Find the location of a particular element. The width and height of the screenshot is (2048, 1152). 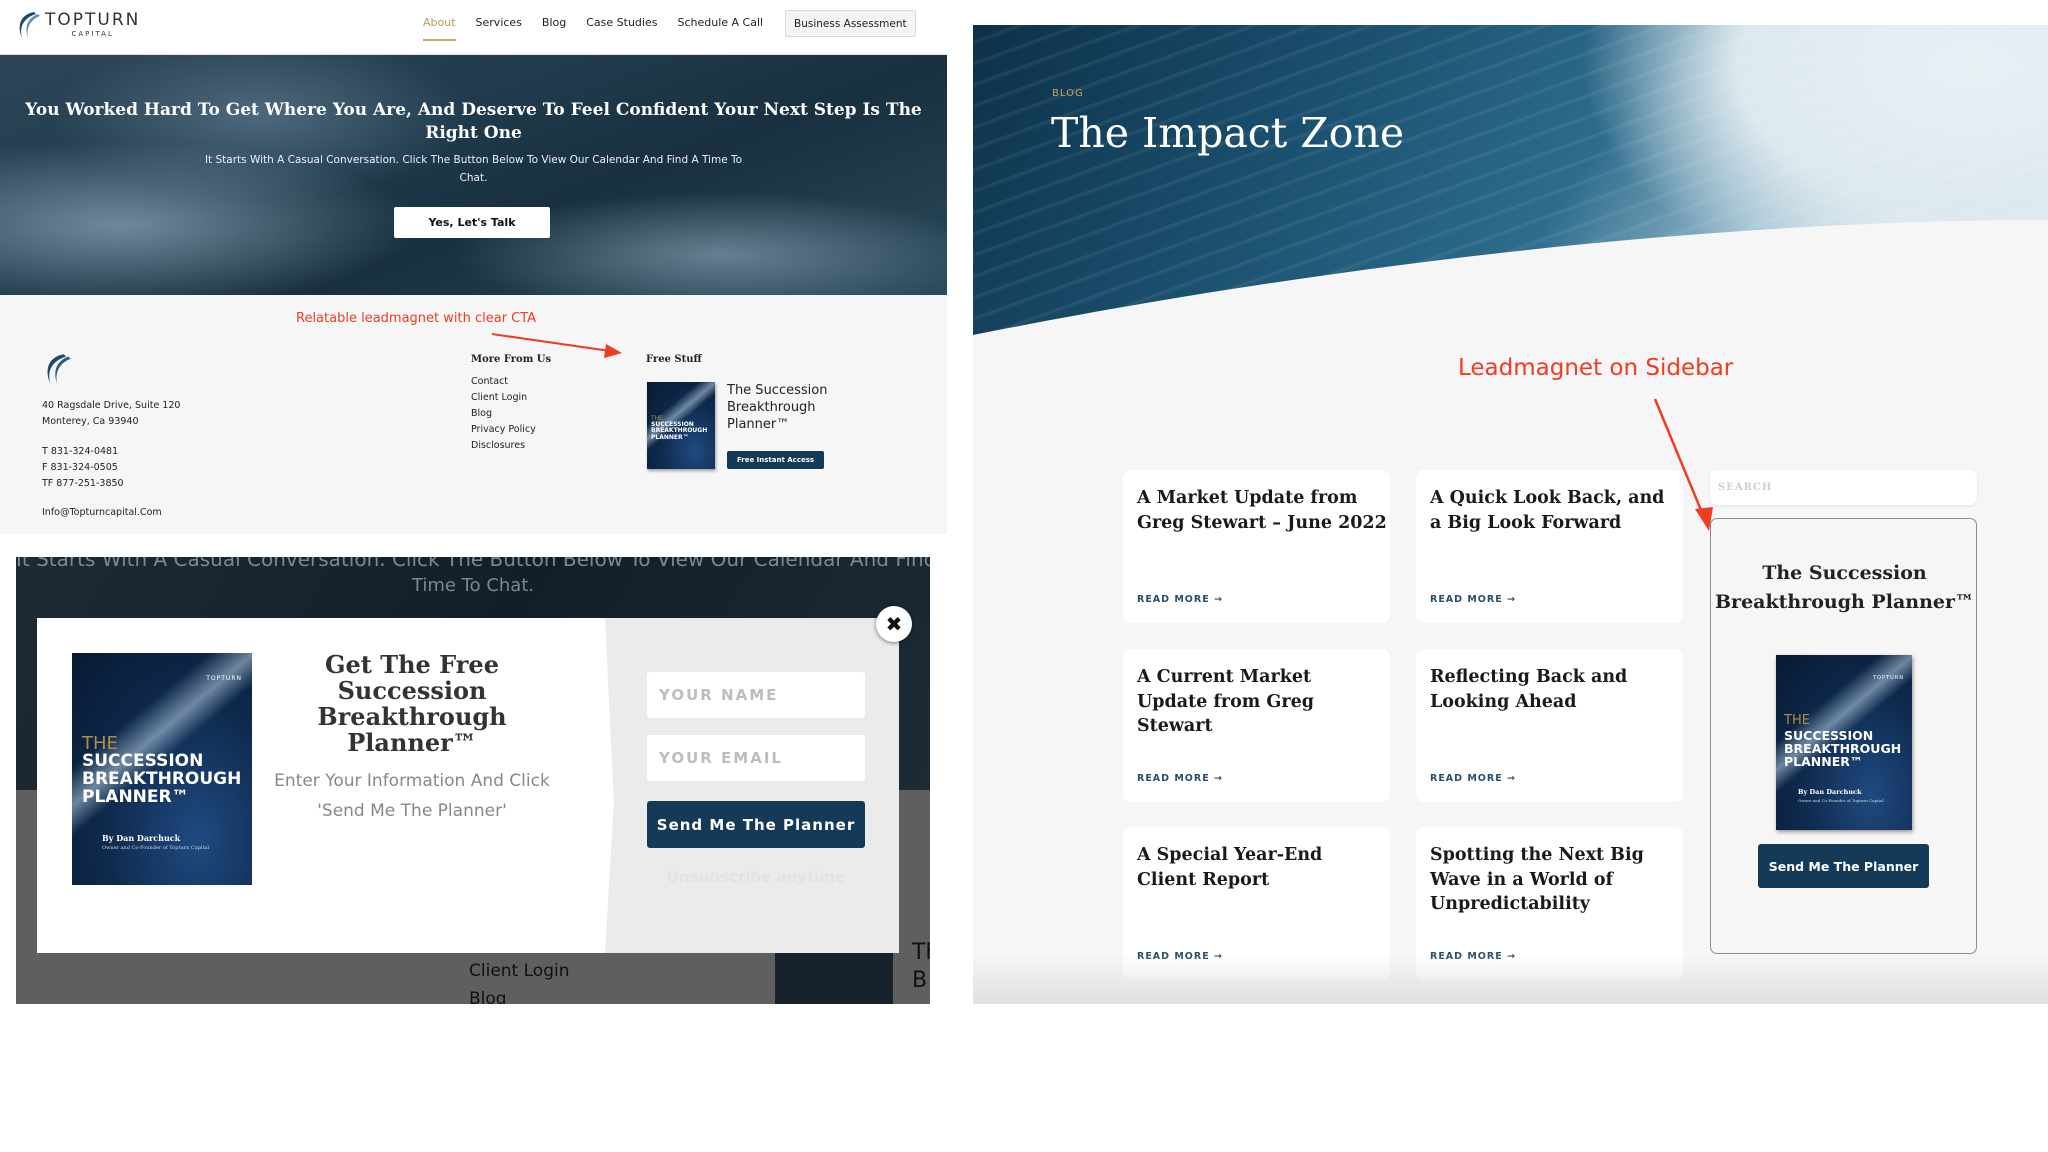

free-stuff-heading: Free Stuff is located at coordinates (674, 359).